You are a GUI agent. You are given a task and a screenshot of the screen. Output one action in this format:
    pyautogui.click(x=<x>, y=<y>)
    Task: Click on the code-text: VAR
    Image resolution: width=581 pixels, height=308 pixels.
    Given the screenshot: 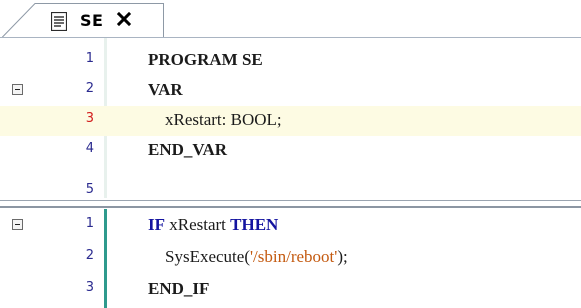 What is the action you would take?
    pyautogui.click(x=165, y=89)
    